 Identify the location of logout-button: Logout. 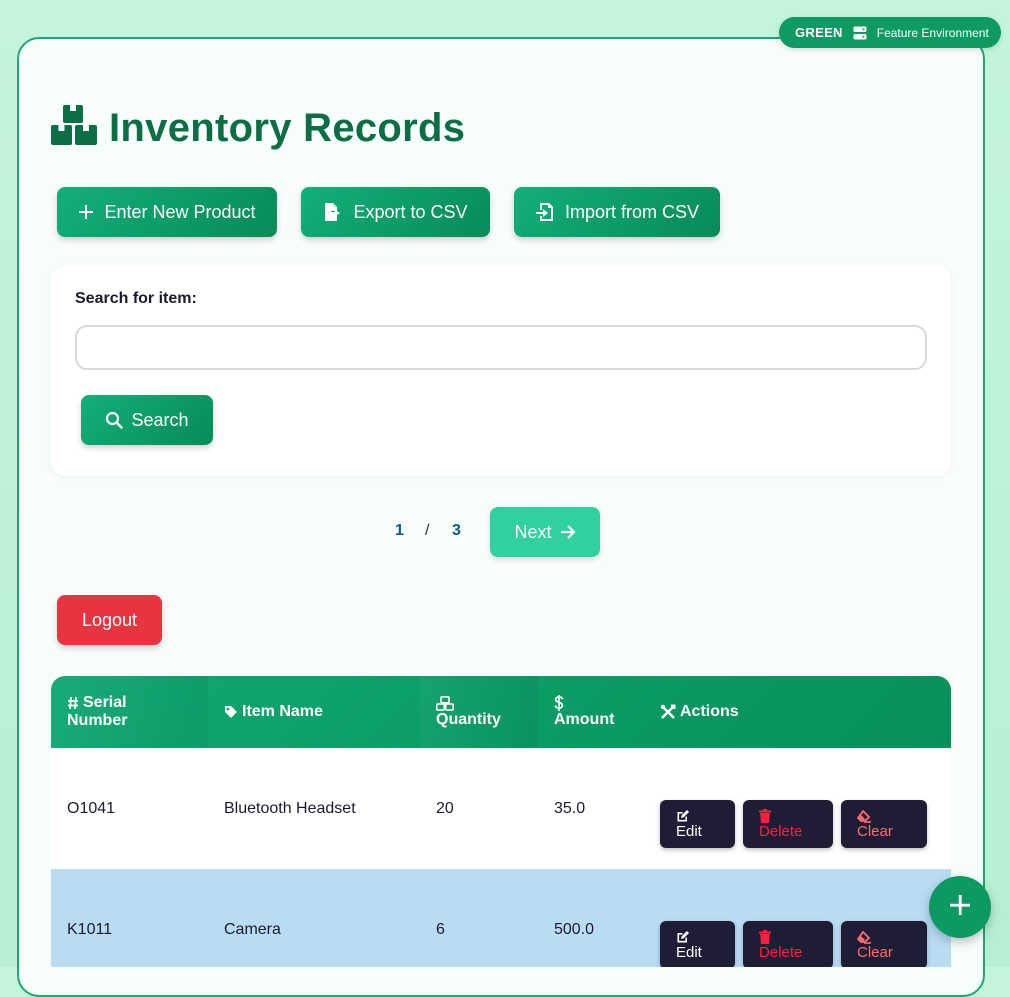
(109, 620).